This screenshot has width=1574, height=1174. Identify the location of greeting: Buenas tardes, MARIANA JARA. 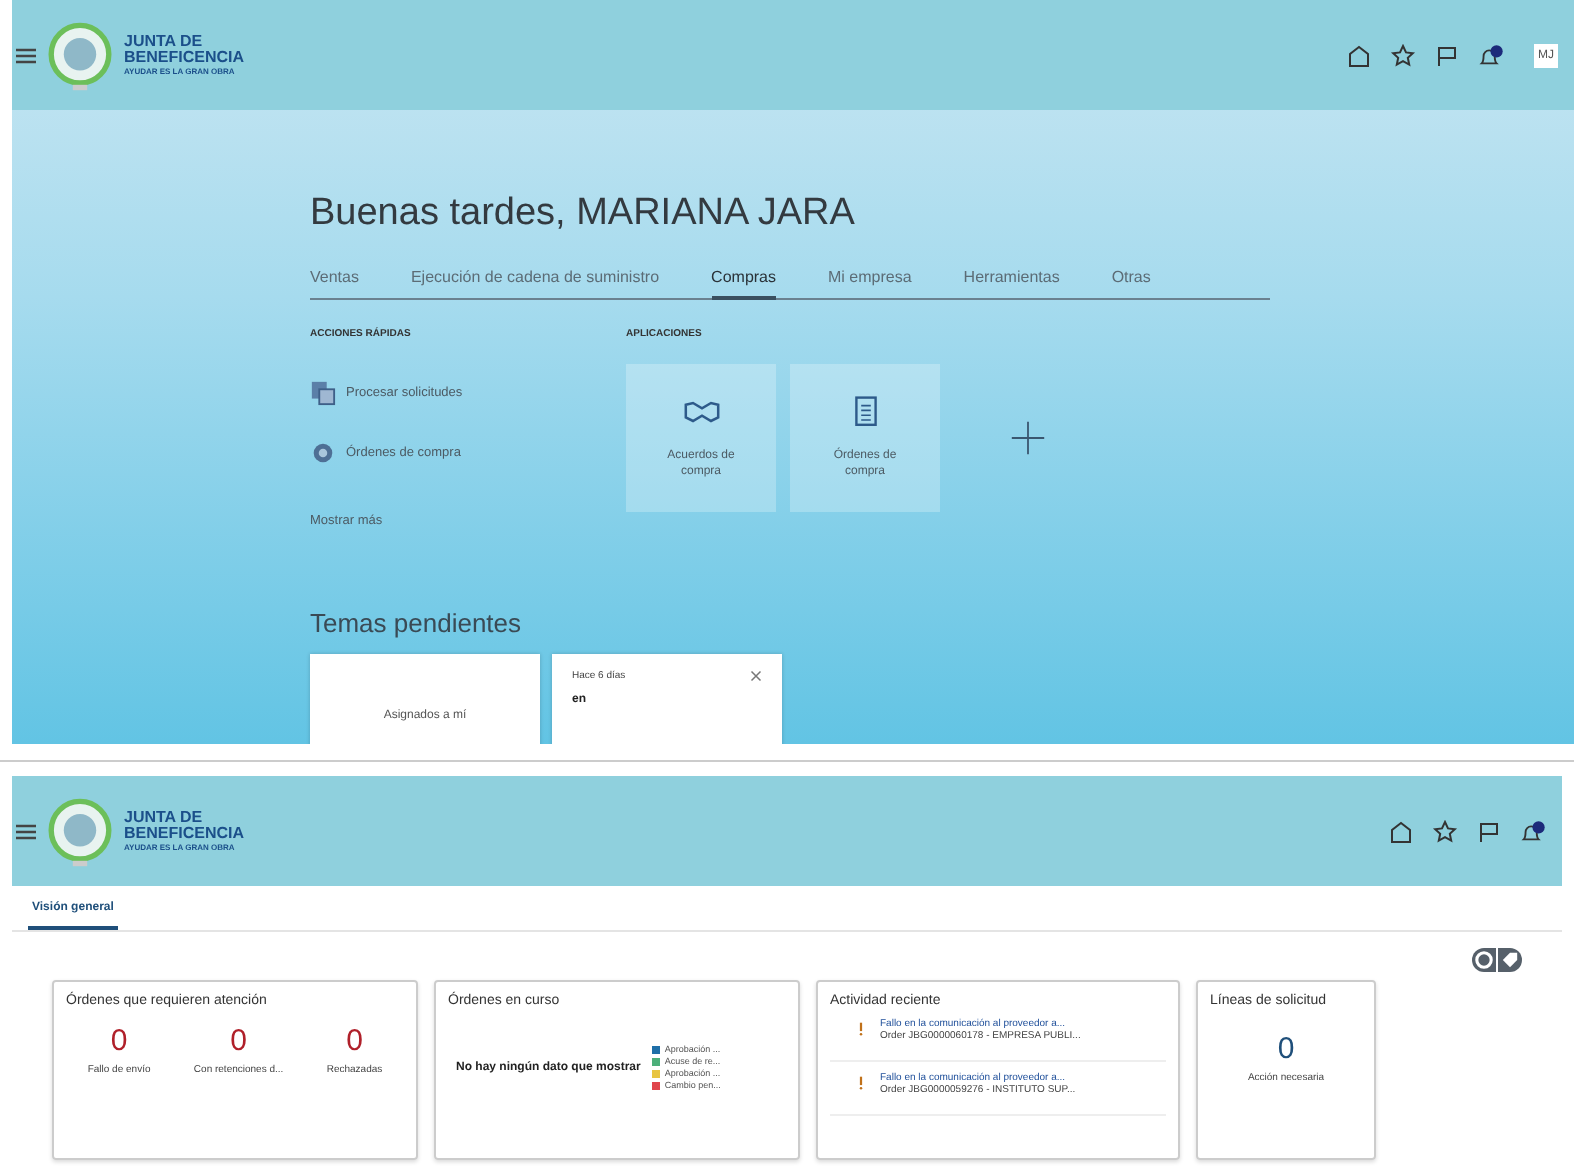
(583, 214).